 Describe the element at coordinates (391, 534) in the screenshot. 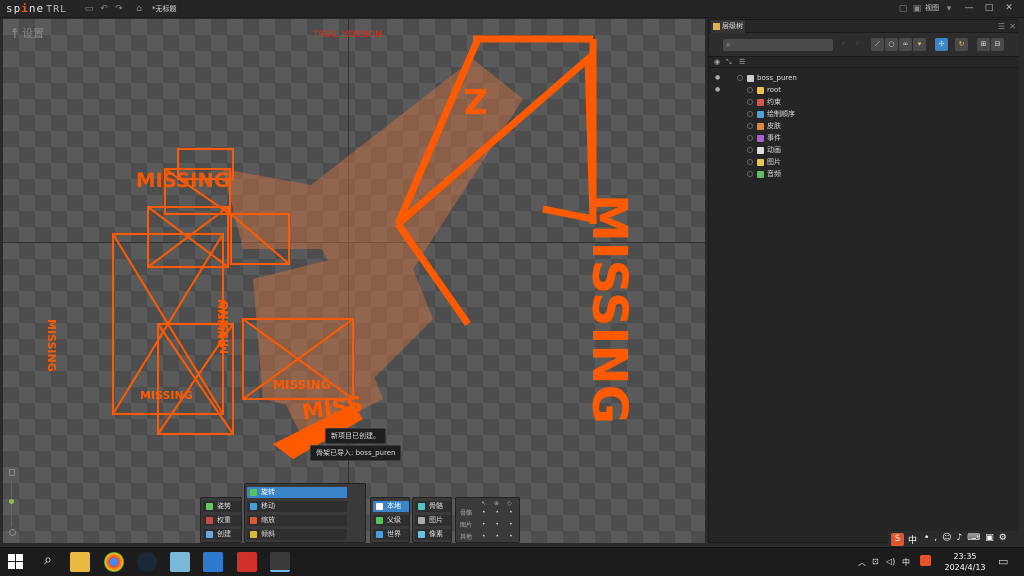

I see `world-axes-button: 世界` at that location.